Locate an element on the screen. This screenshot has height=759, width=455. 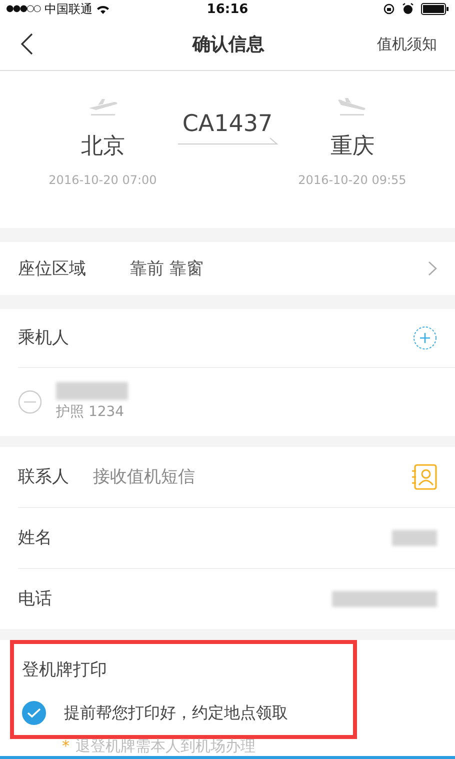
wifi-icon is located at coordinates (103, 9).